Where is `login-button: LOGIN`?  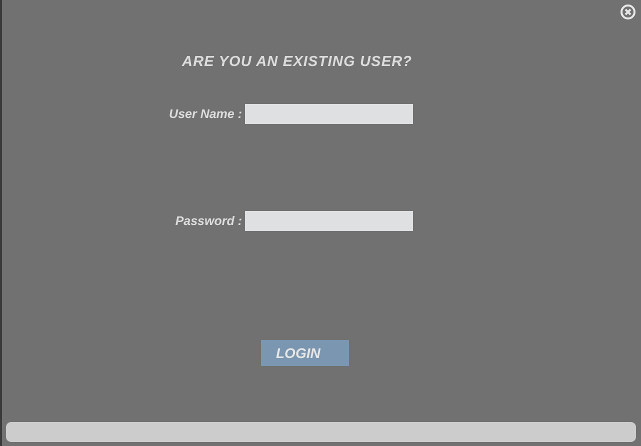 login-button: LOGIN is located at coordinates (305, 353).